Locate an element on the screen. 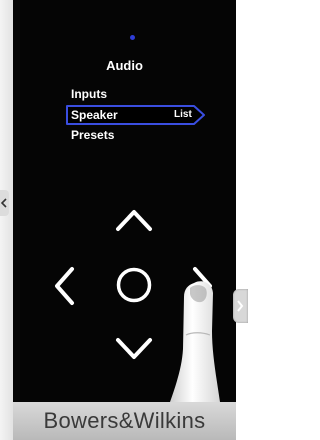 This screenshot has width=320, height=440. menu-item-presets: Presets is located at coordinates (92, 135).